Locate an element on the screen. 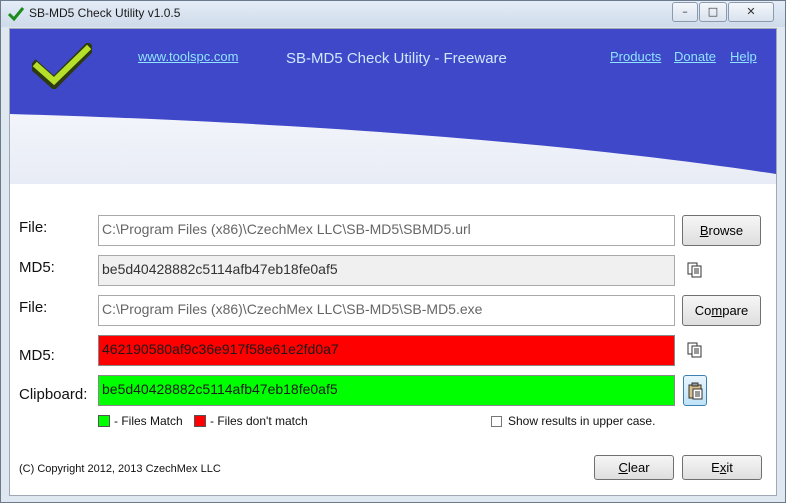 This screenshot has width=786, height=503. minimize-icon: – is located at coordinates (685, 11).